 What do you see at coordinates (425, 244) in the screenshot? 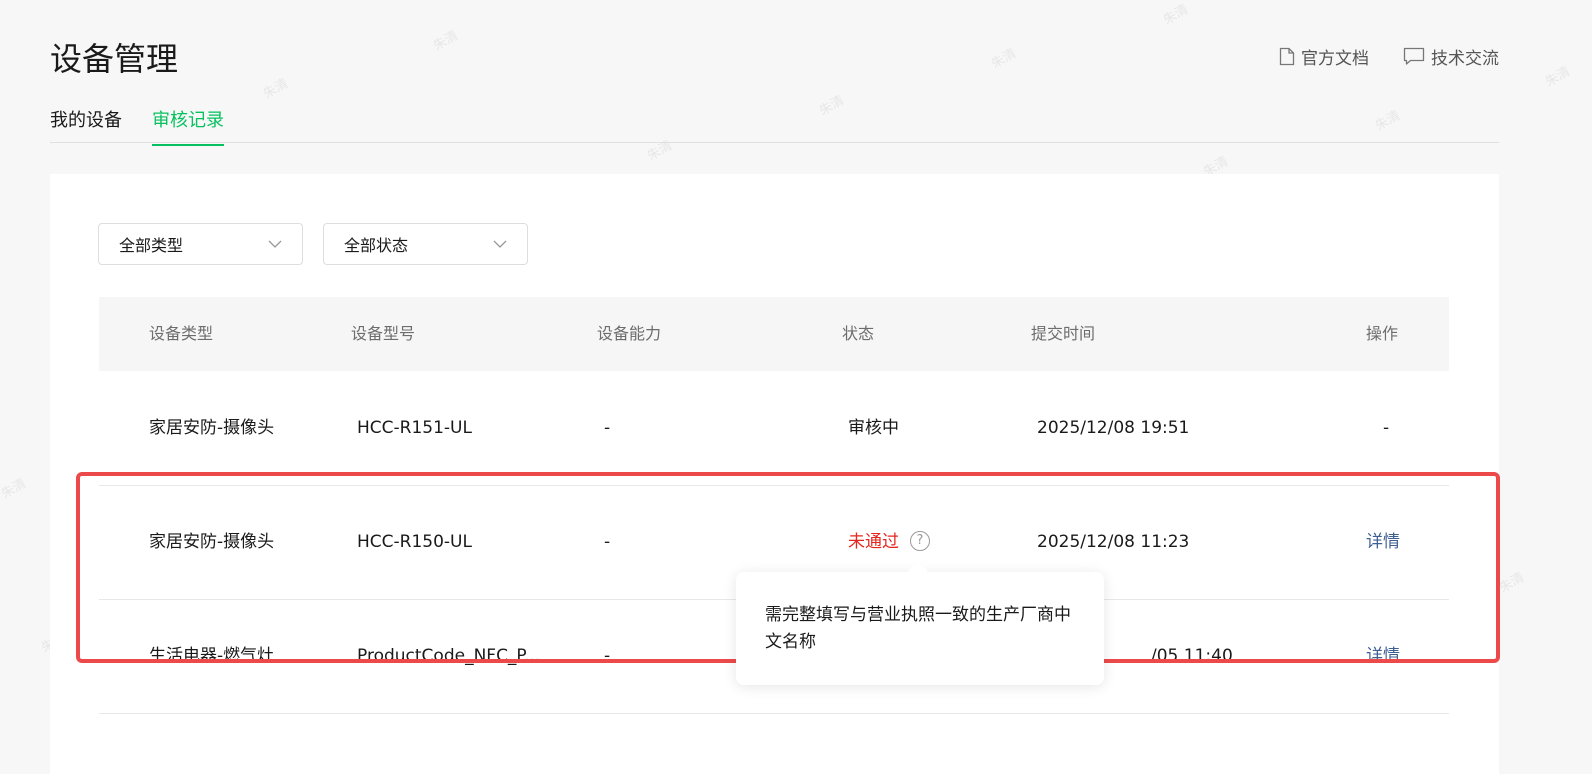
I see `status-filter-select: 全部状态` at bounding box center [425, 244].